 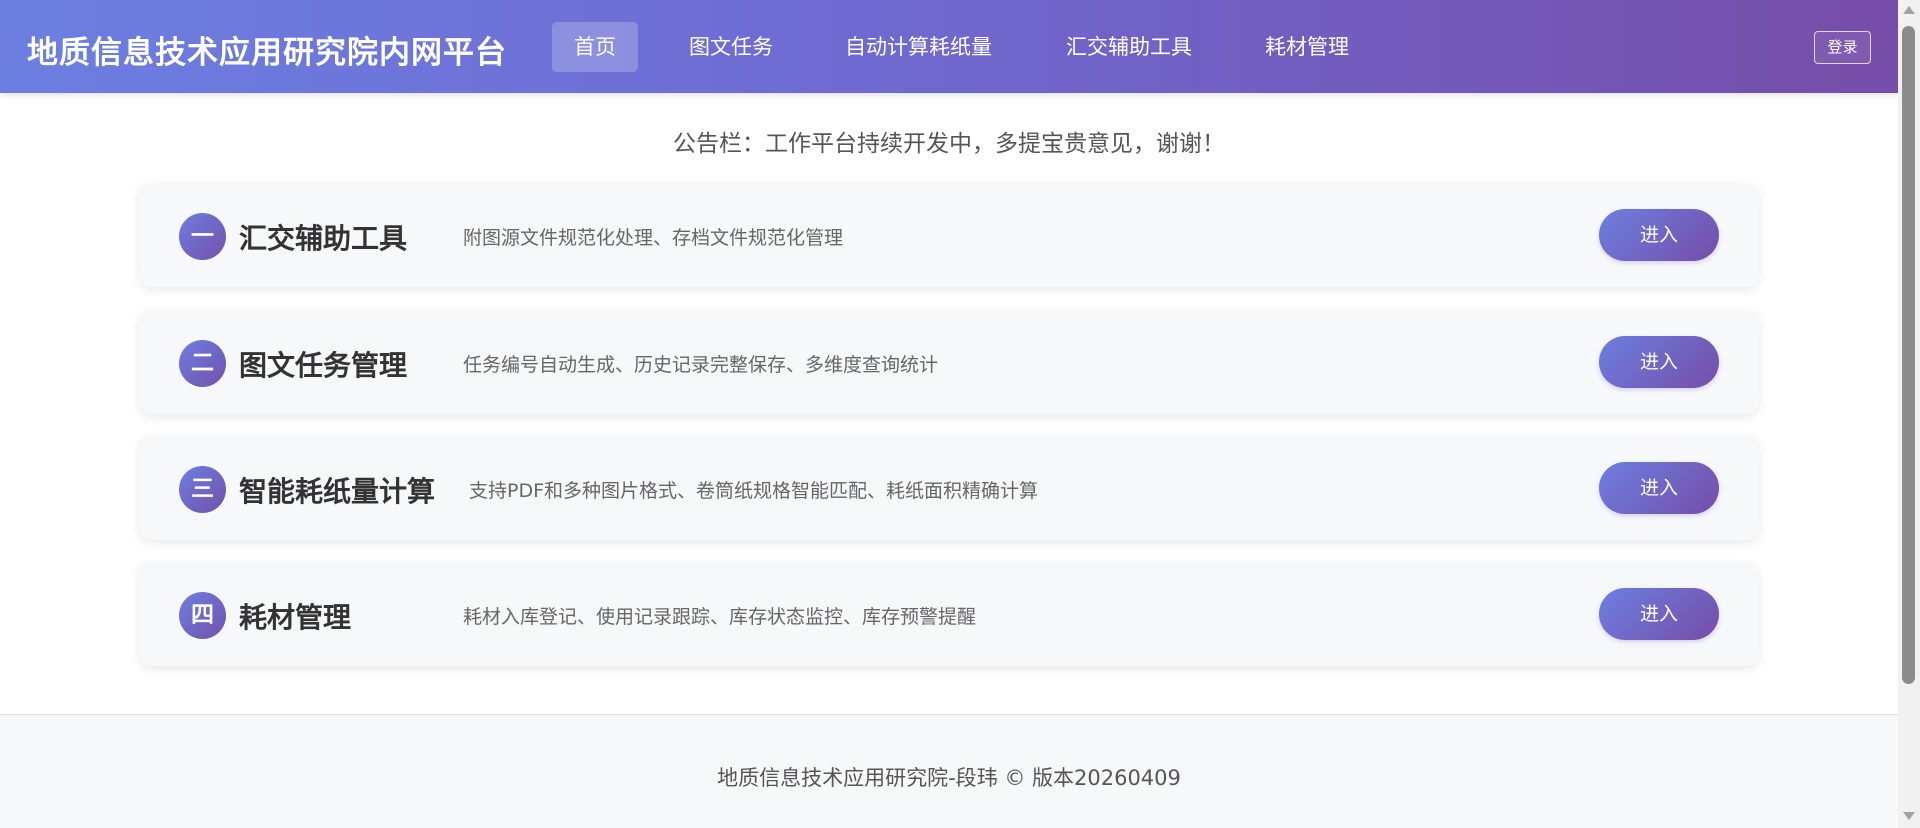 I want to click on scrollbar-thumb, so click(x=1908, y=355).